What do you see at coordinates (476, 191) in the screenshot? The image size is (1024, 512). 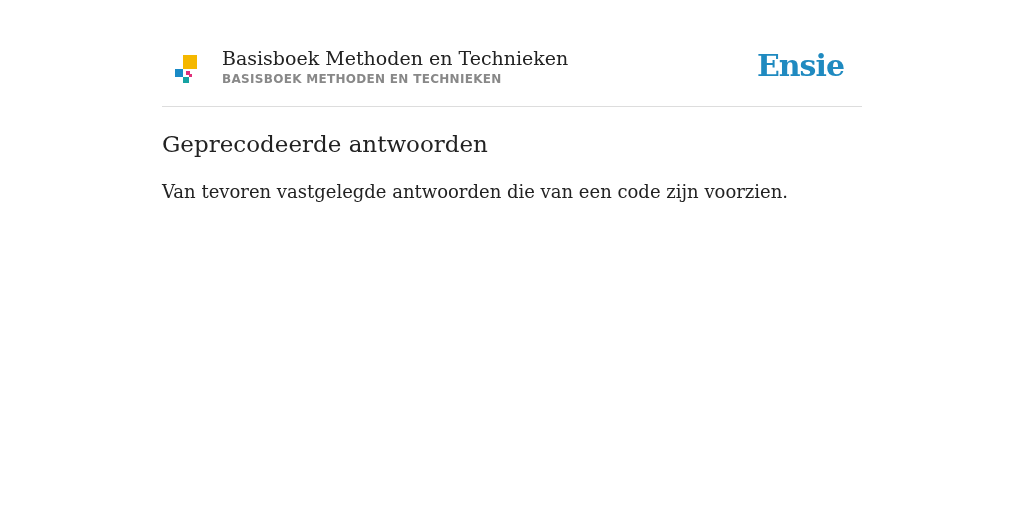 I see `entry-definition: Van tevoren vastgelegde antwoorden die van een code zijn voorzien.` at bounding box center [476, 191].